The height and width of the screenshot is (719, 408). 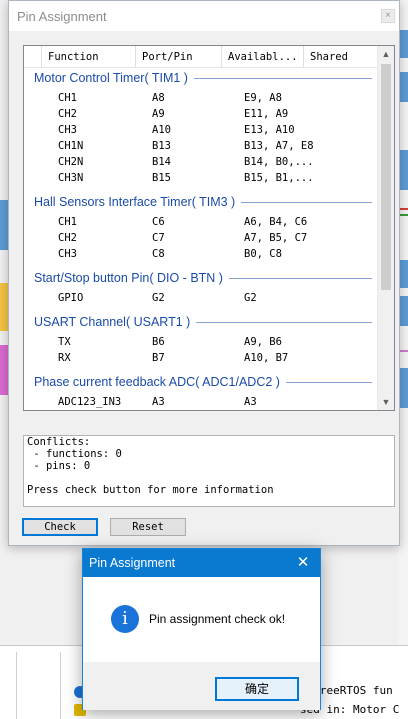 What do you see at coordinates (4, 370) in the screenshot?
I see `background-pink-block` at bounding box center [4, 370].